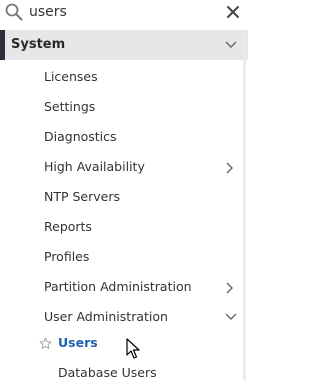 This screenshot has width=320, height=388. I want to click on sub-item-database-users: Database Users, so click(124, 373).